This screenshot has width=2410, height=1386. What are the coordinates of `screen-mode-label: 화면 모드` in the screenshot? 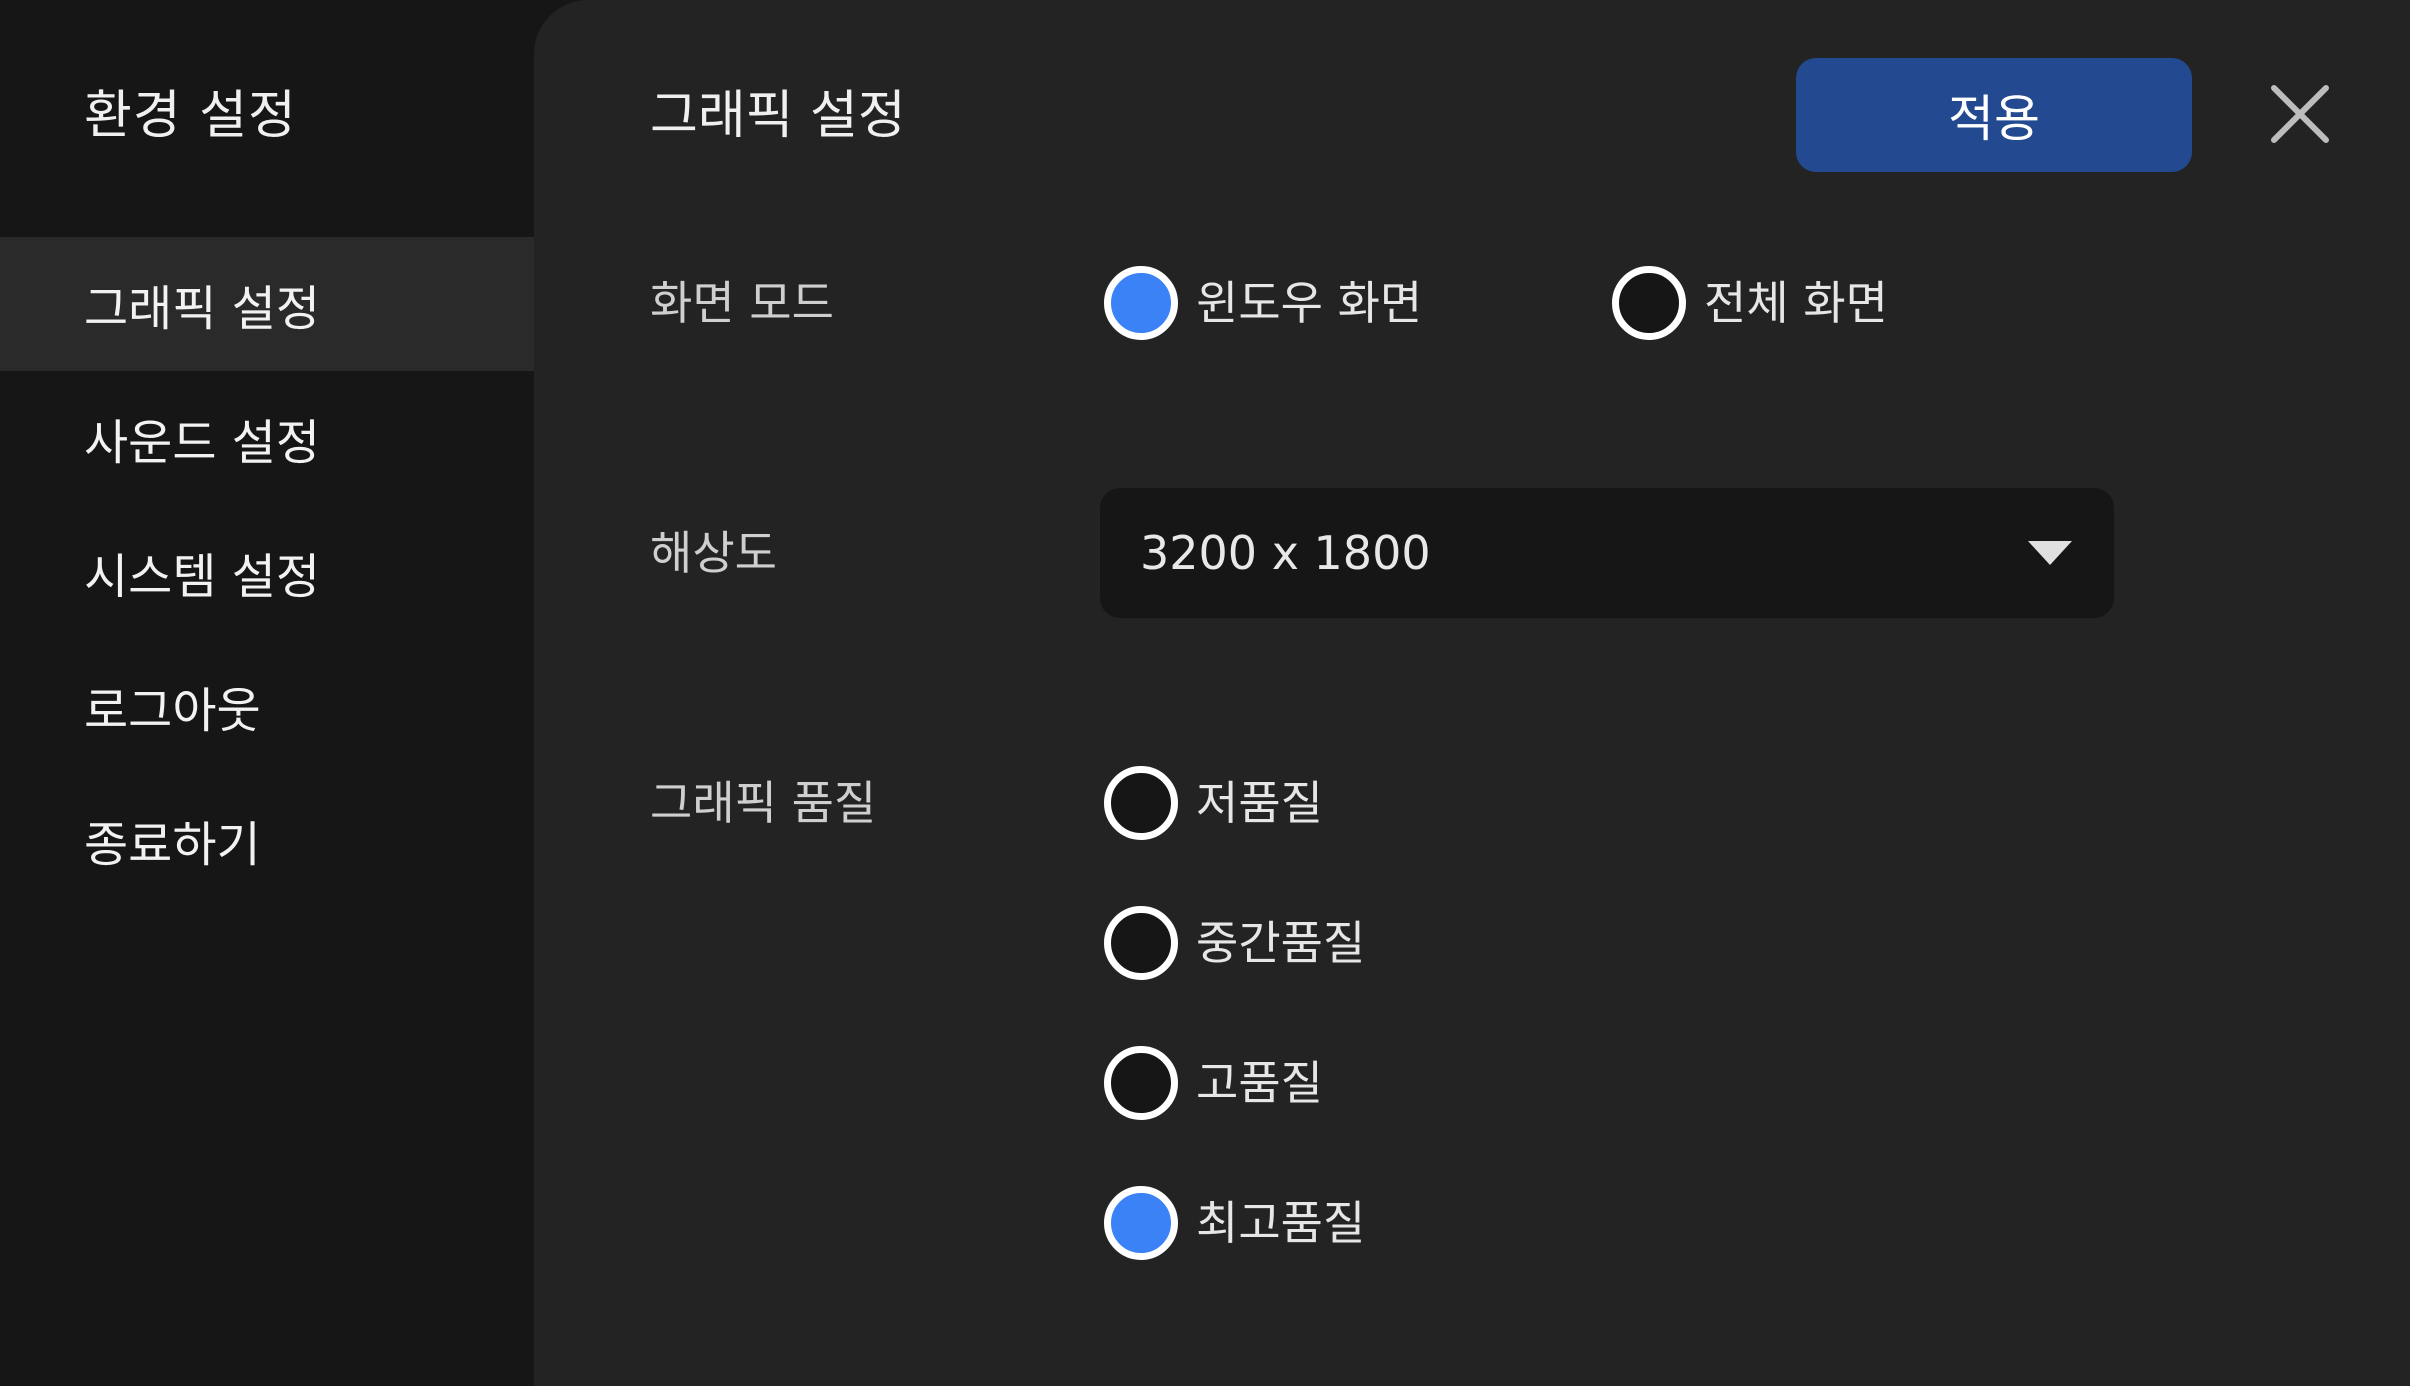 It's located at (742, 303).